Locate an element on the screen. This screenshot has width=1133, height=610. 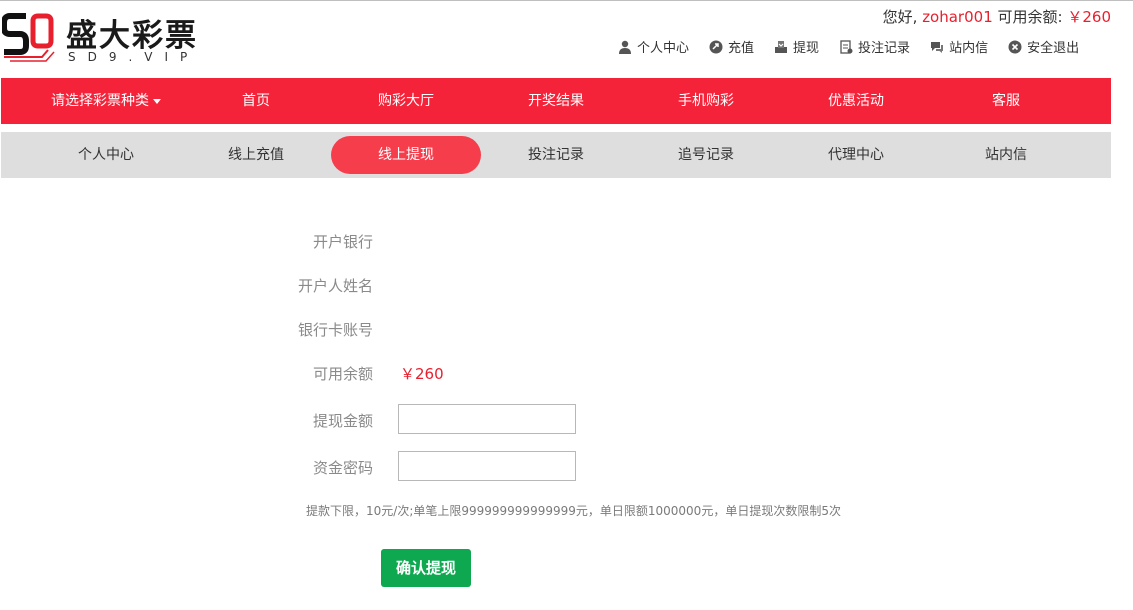
tab-online-withdraw: 线上提现 is located at coordinates (406, 155).